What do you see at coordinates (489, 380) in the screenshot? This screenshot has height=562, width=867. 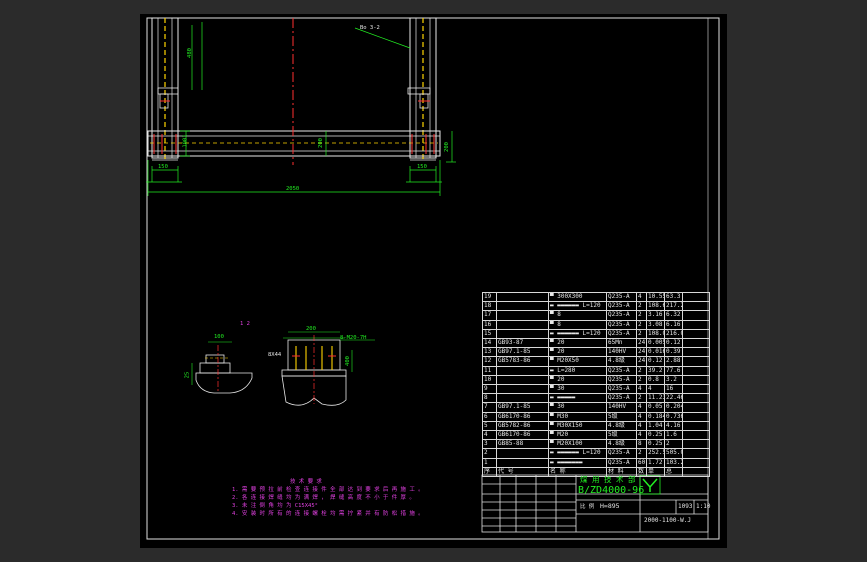 I see `bom-cell-no: 10` at bounding box center [489, 380].